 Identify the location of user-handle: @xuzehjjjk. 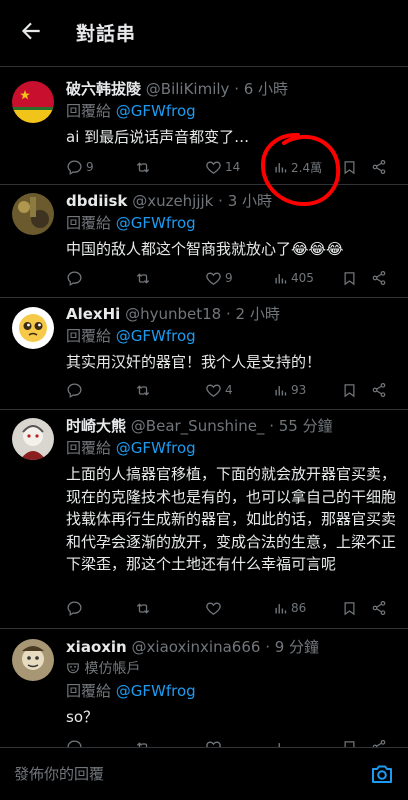
(172, 201).